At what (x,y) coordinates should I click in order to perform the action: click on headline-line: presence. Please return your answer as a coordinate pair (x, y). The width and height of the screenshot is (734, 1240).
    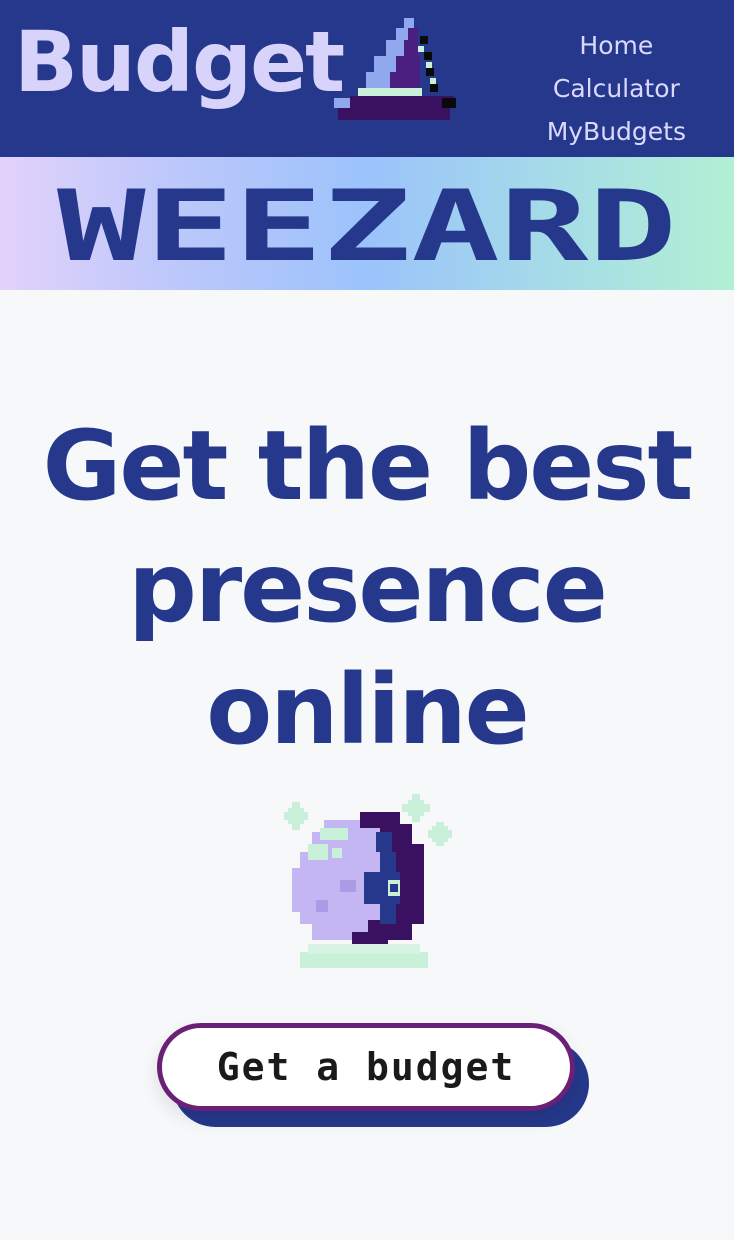
    Looking at the image, I should click on (368, 588).